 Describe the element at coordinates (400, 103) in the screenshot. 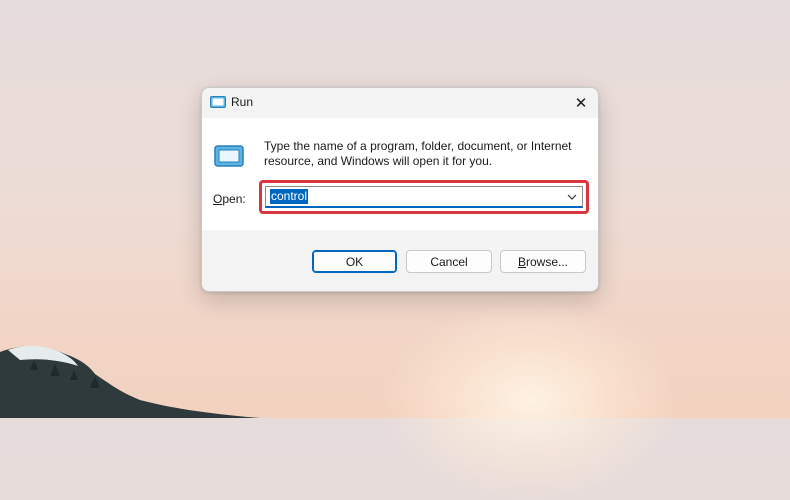

I see `title-bar: Run ✕` at that location.